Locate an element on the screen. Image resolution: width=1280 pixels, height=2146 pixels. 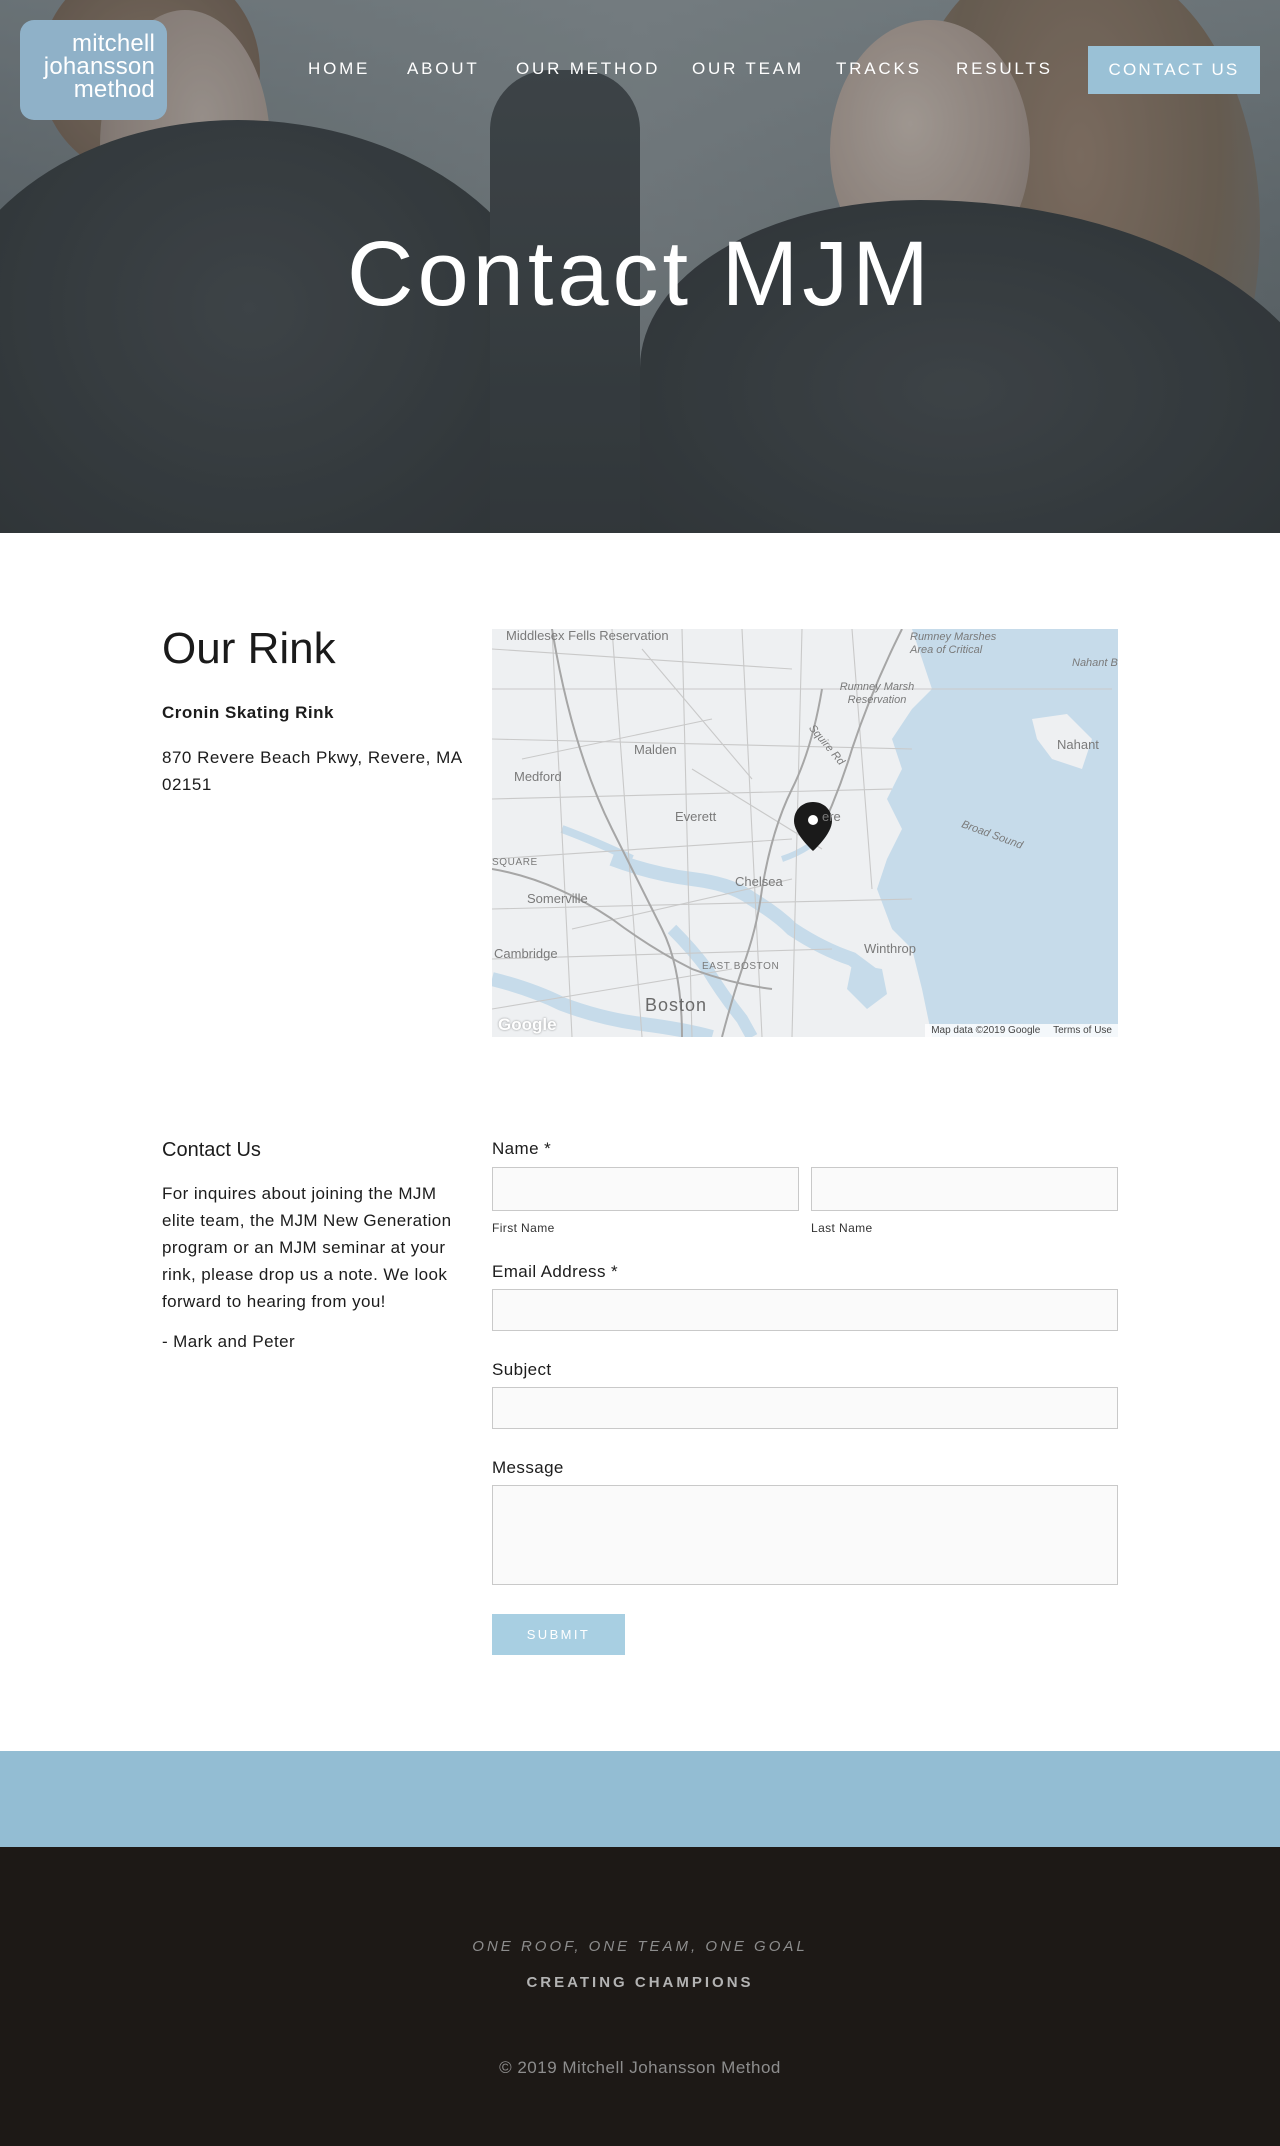
message-label: Message is located at coordinates (528, 1467).